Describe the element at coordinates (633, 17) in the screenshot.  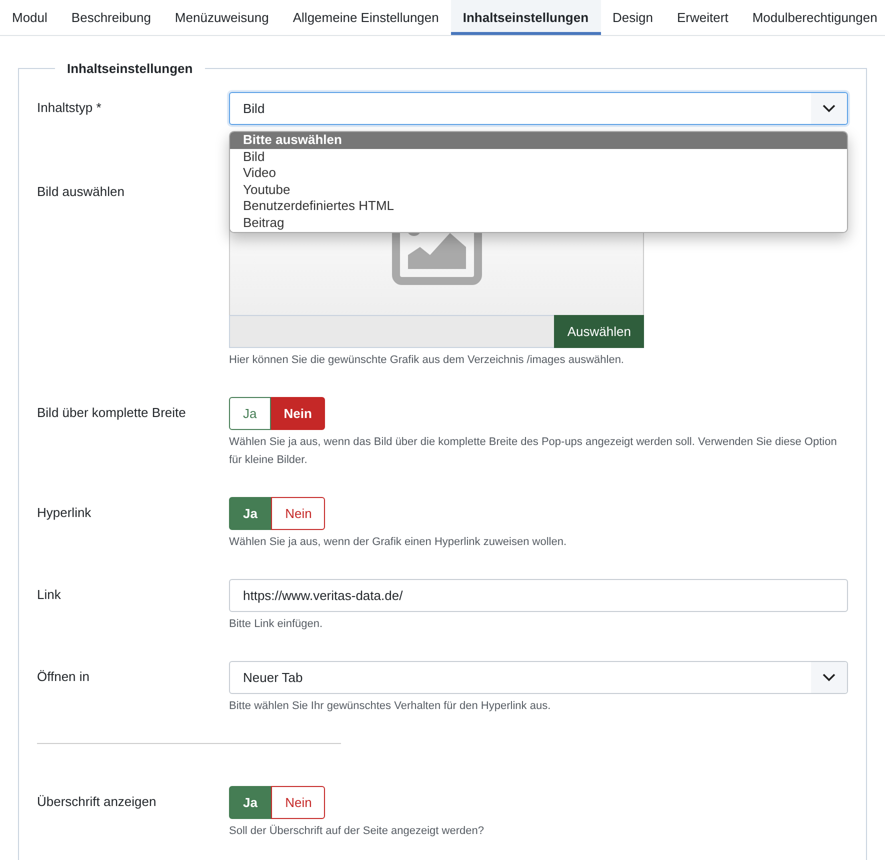
I see `tab: Design` at that location.